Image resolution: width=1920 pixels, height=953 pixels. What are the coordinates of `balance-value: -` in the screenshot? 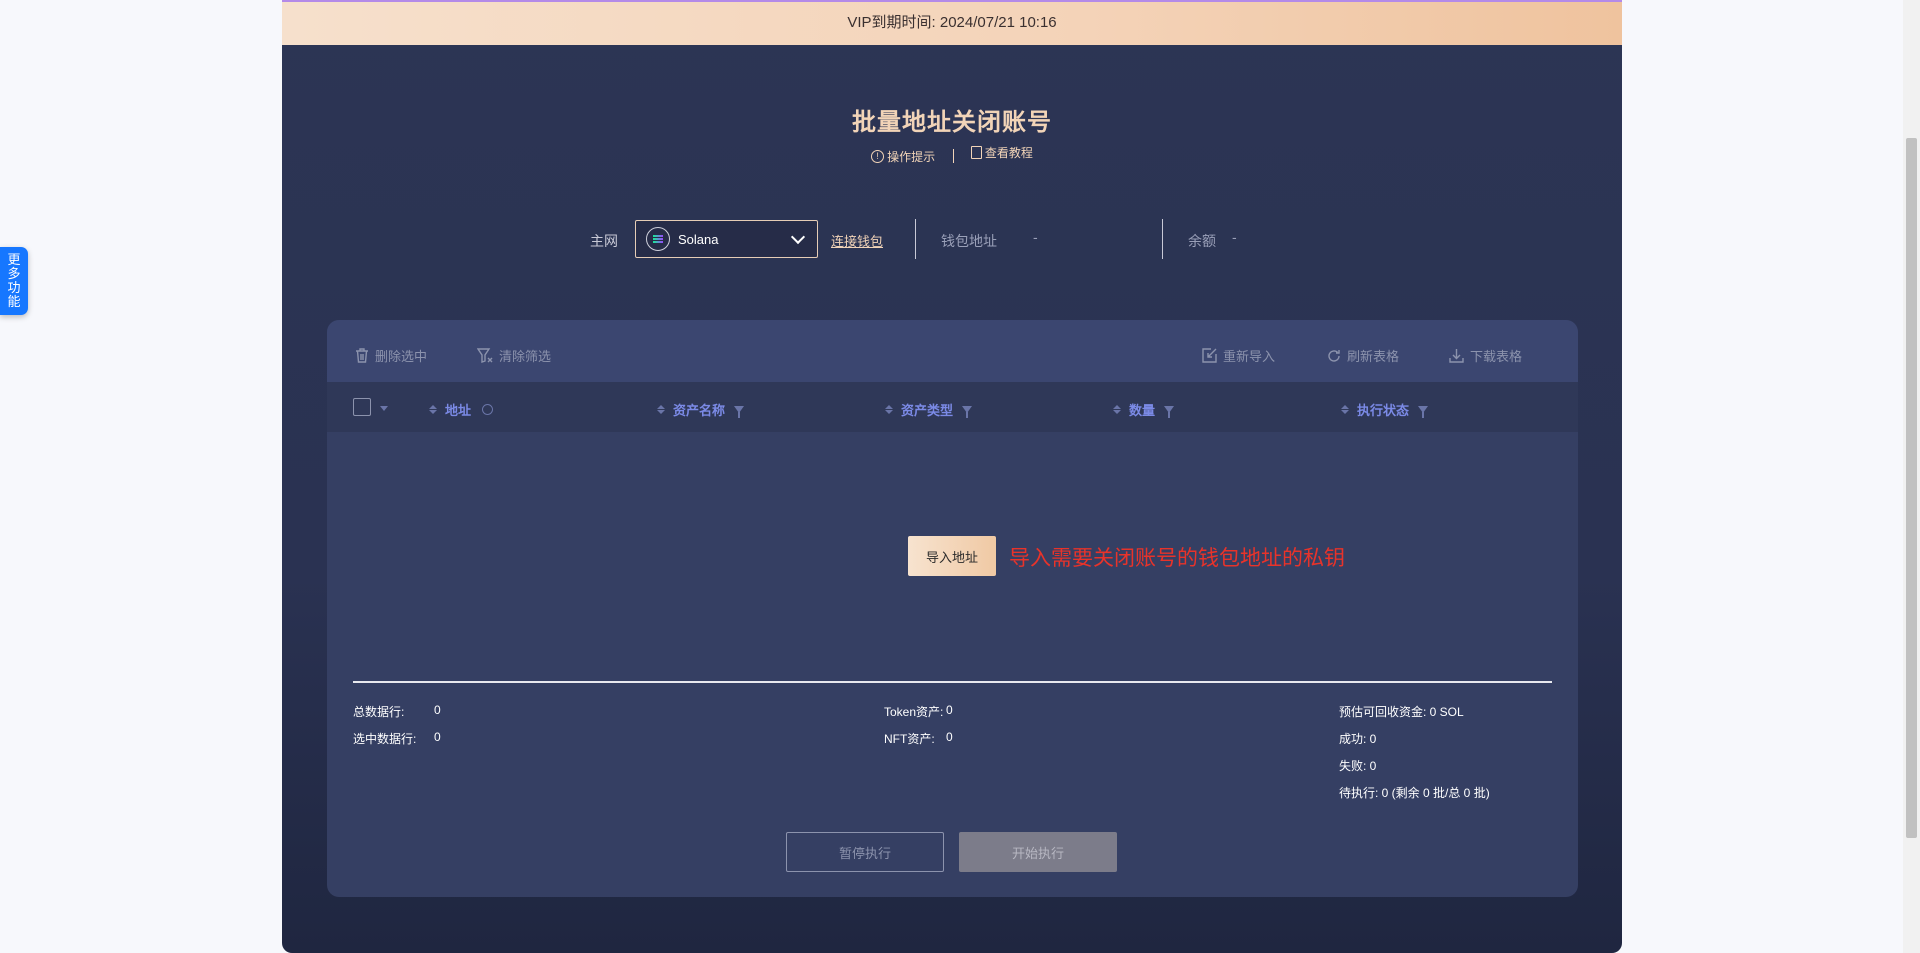 It's located at (1234, 237).